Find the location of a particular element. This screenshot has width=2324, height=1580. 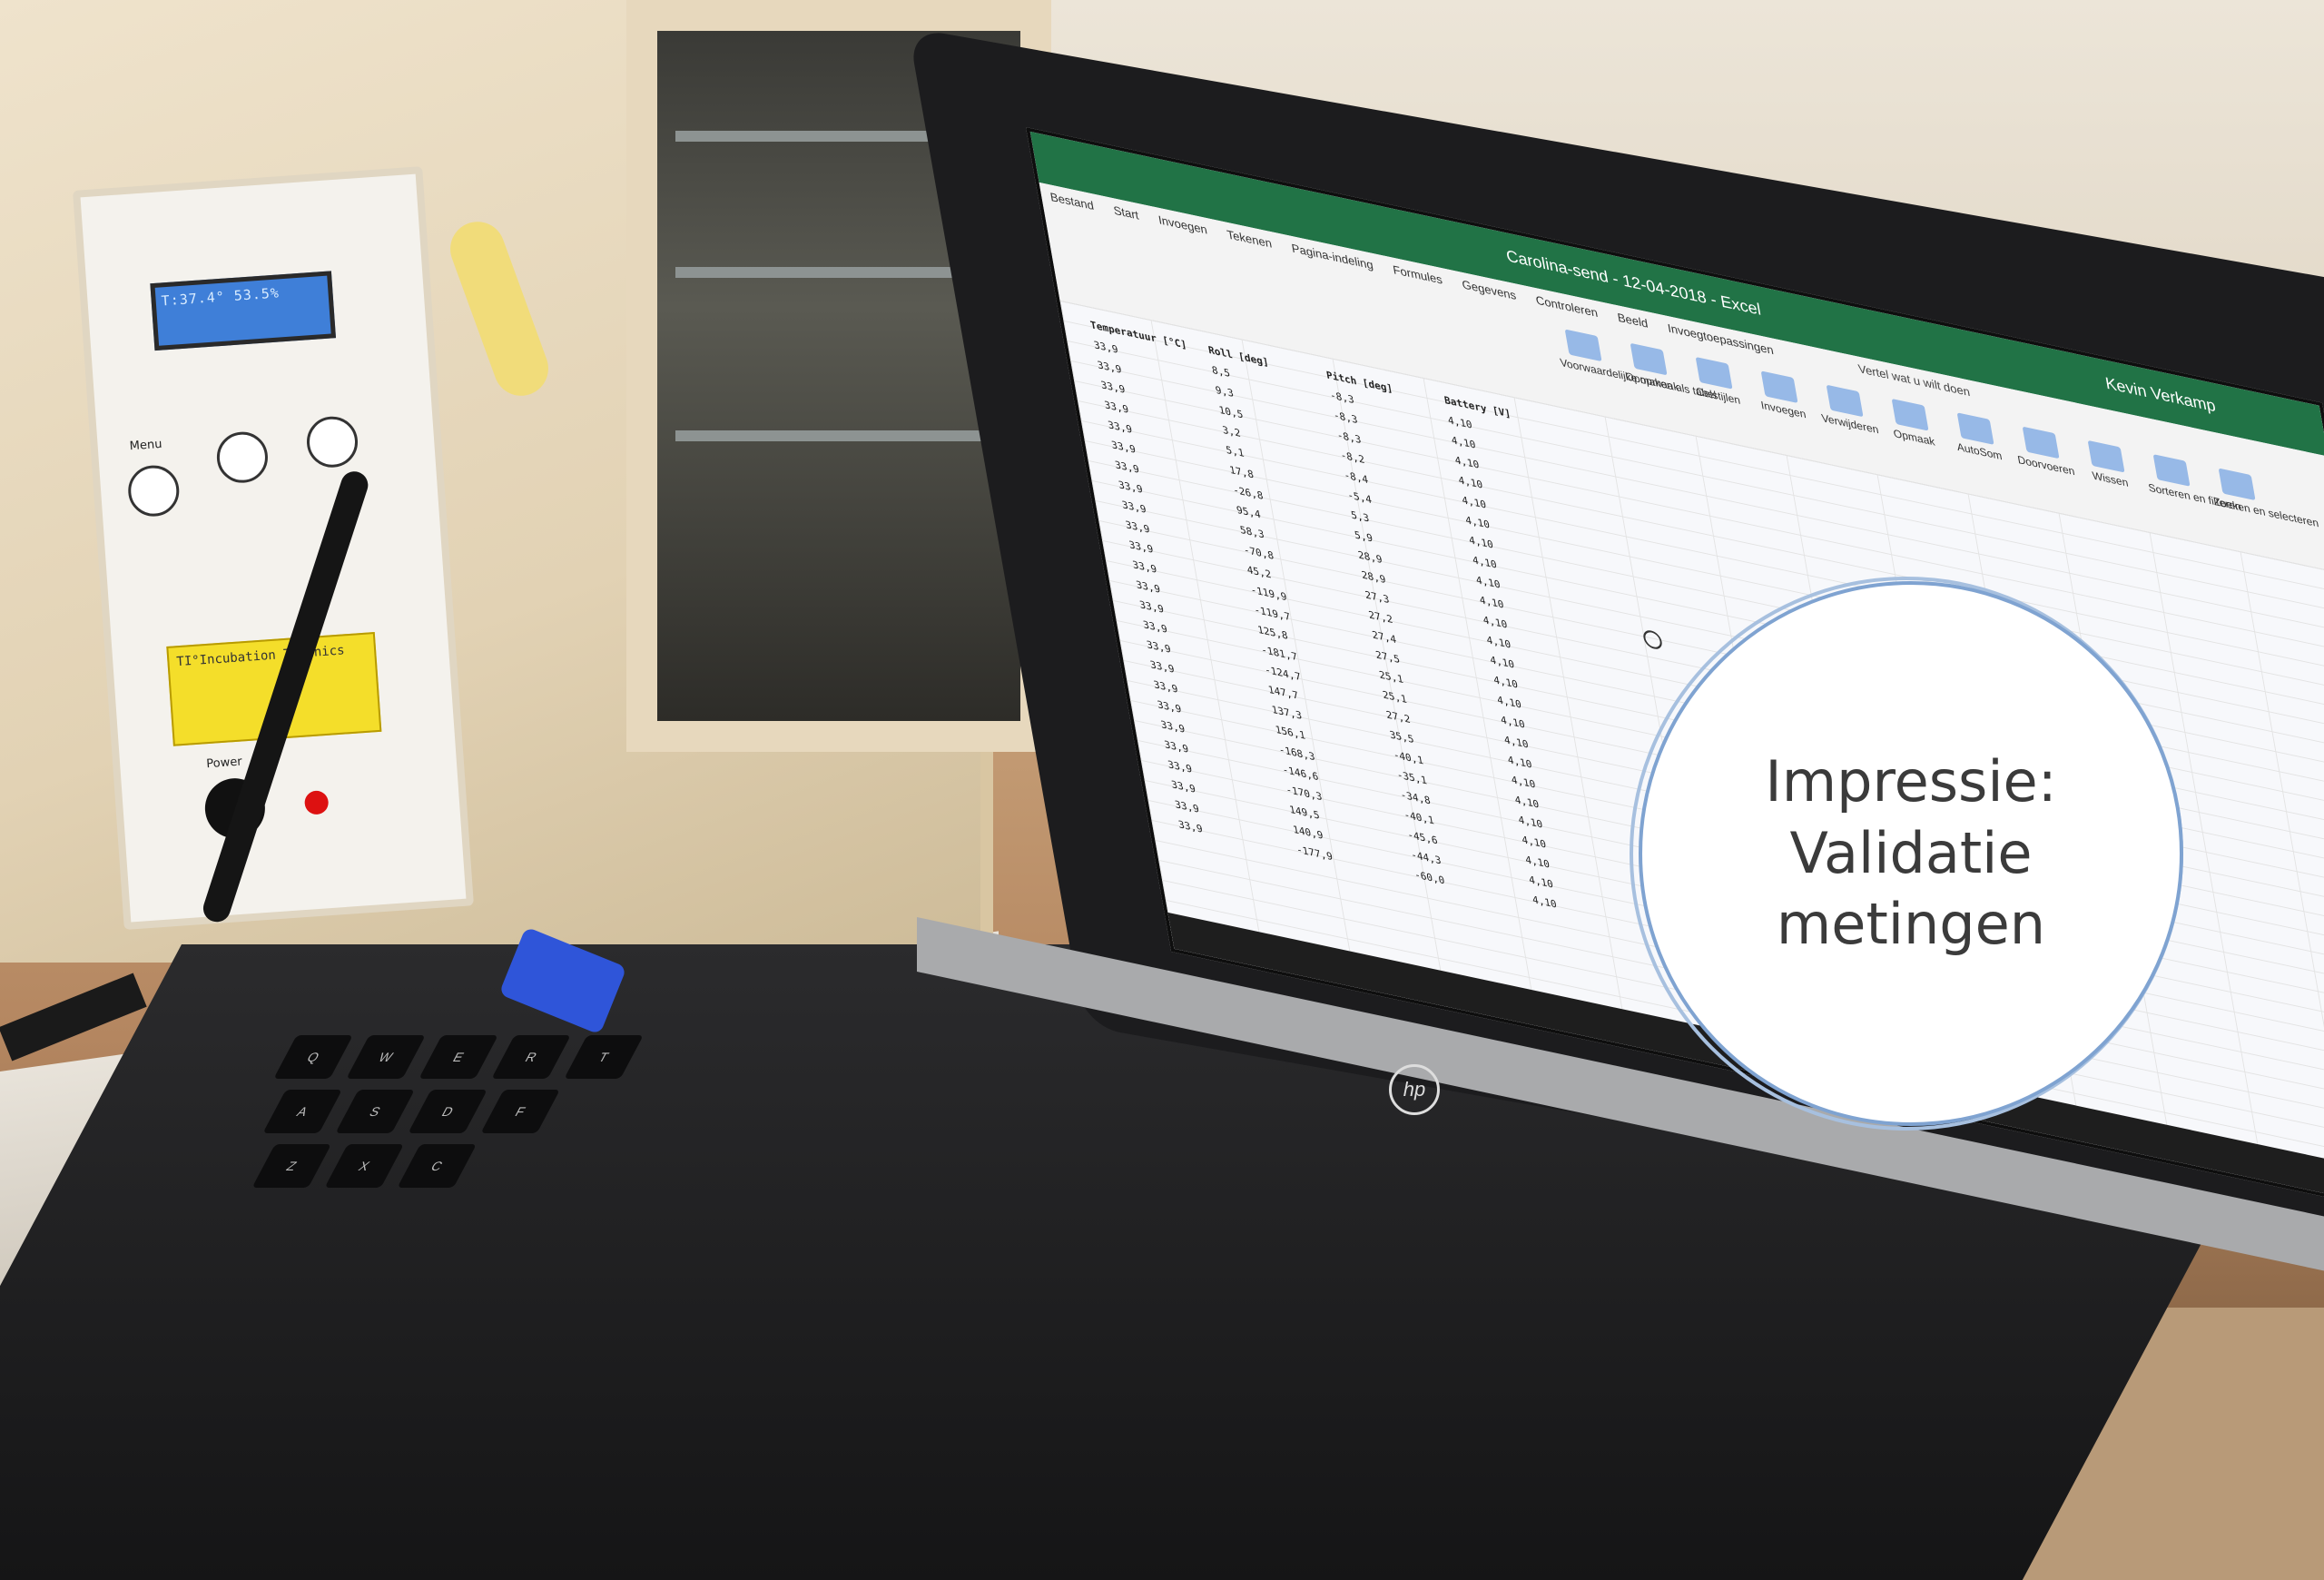

ribbon-button: Verwijderen is located at coordinates (1848, 411).